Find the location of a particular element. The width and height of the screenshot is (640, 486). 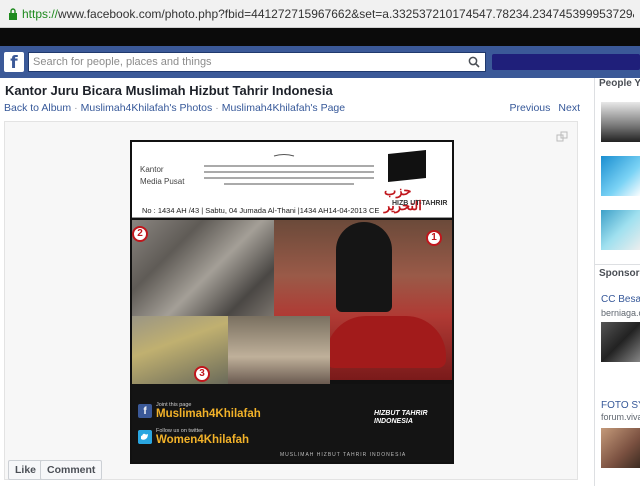

badge-line2: INDONESIA is located at coordinates (393, 421).